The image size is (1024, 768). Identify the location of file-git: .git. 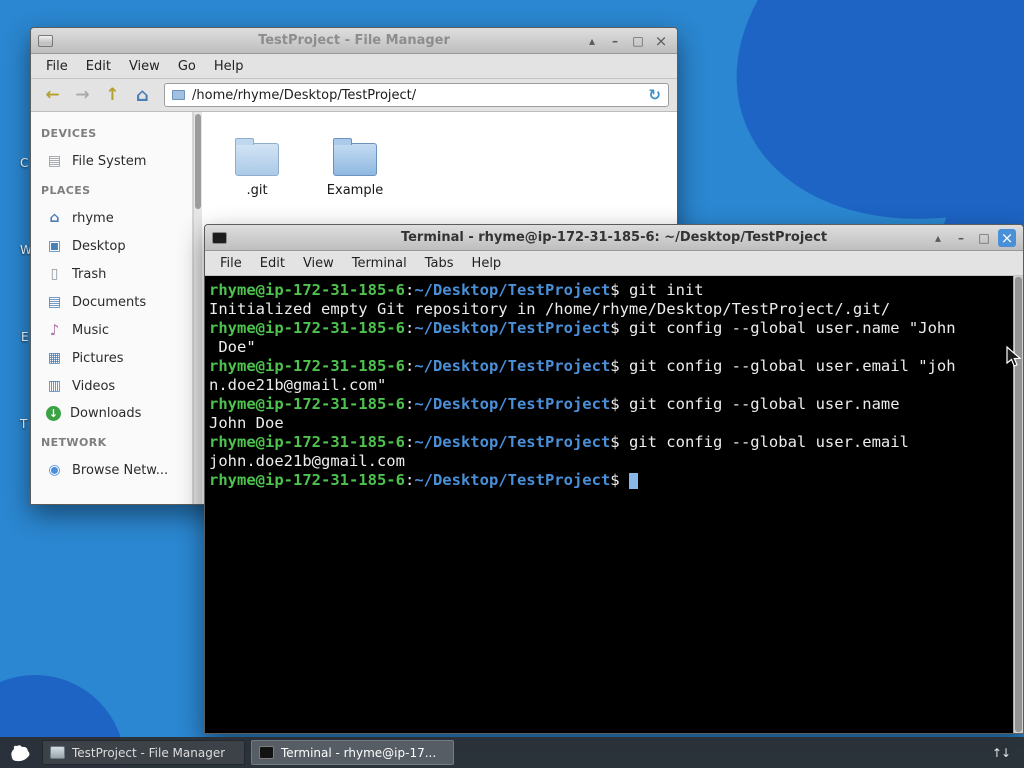
(257, 167).